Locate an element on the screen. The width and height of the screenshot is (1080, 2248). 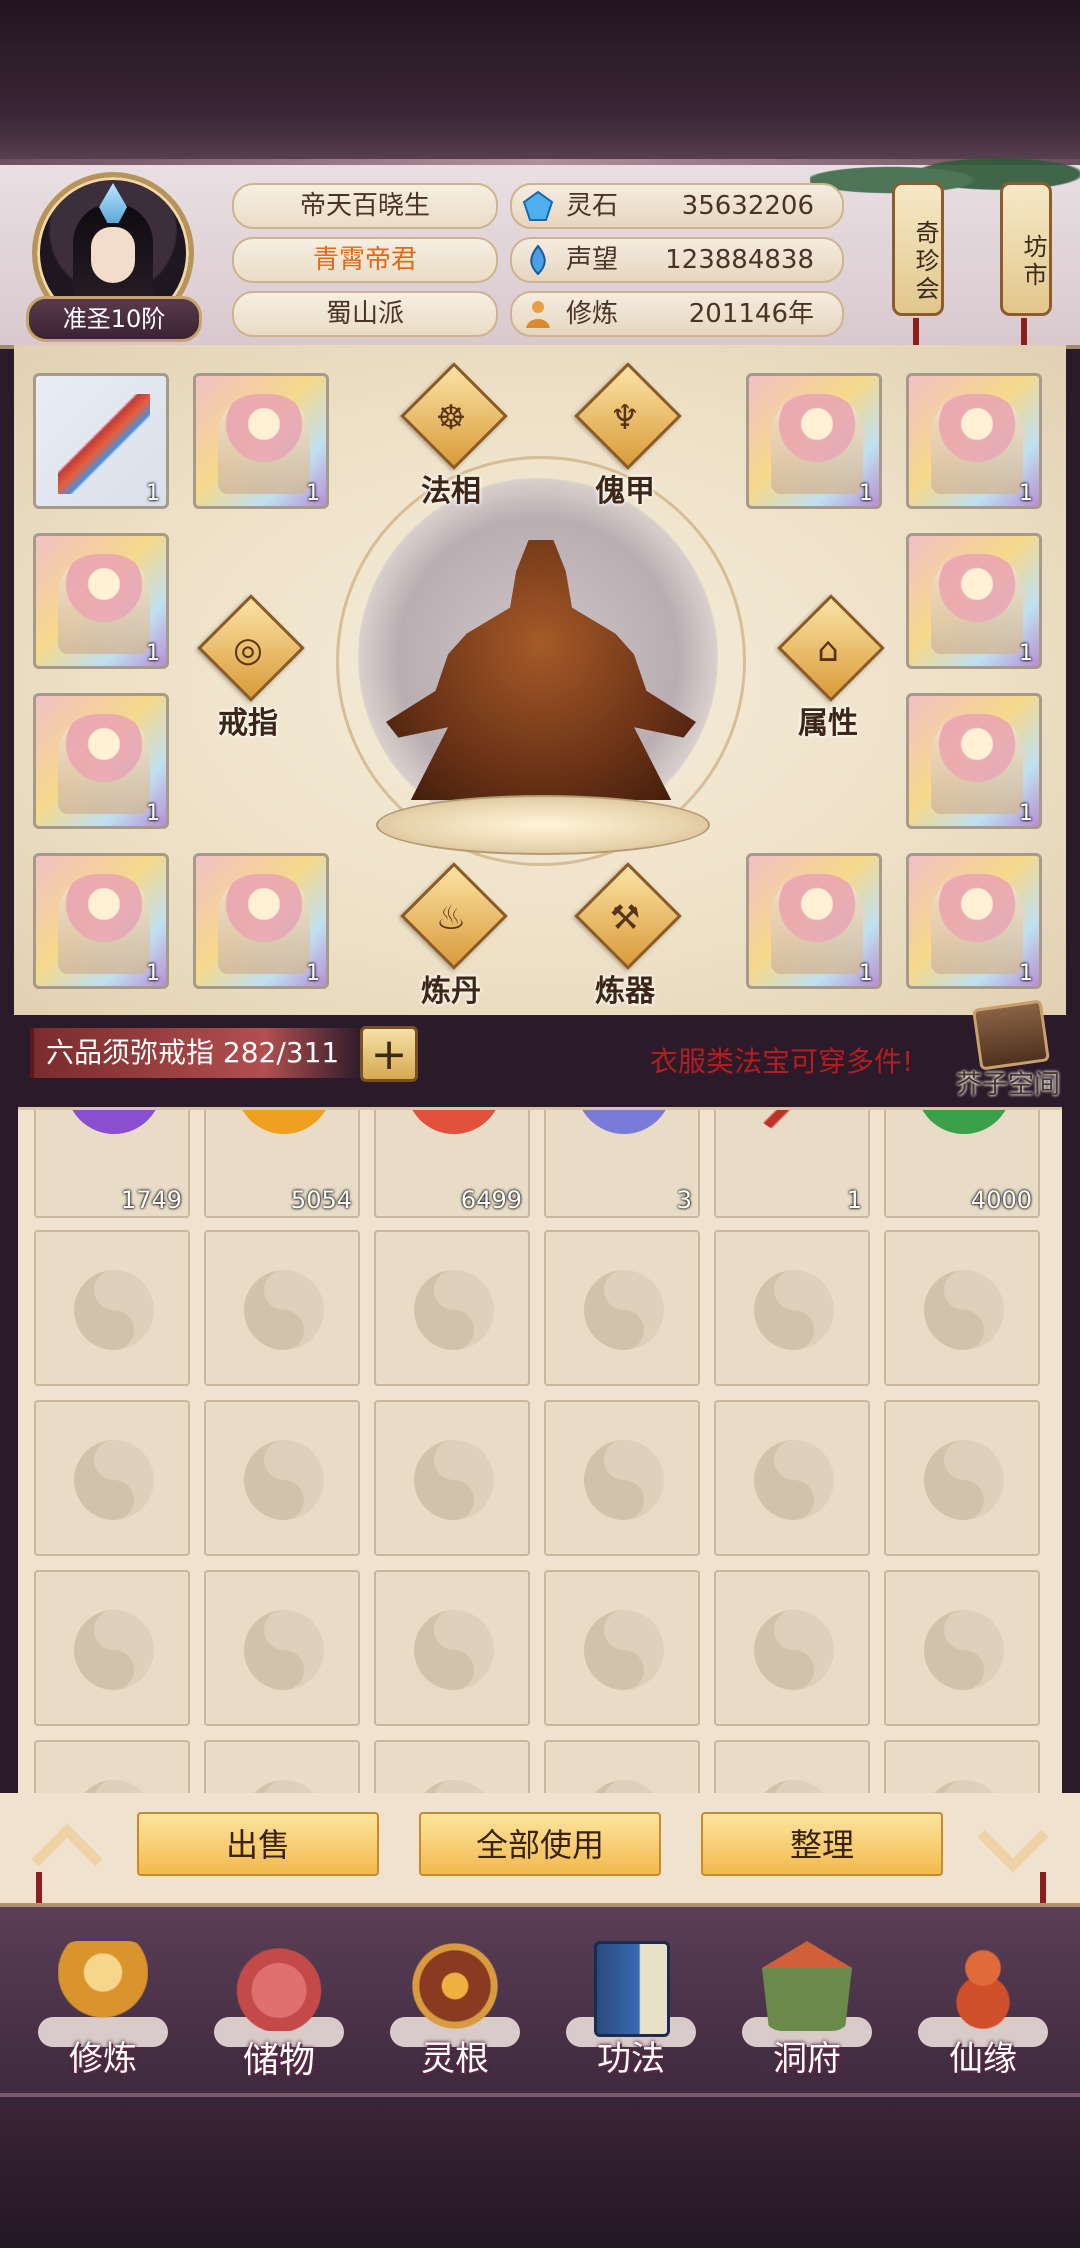
cultivate-icon is located at coordinates (103, 1986).